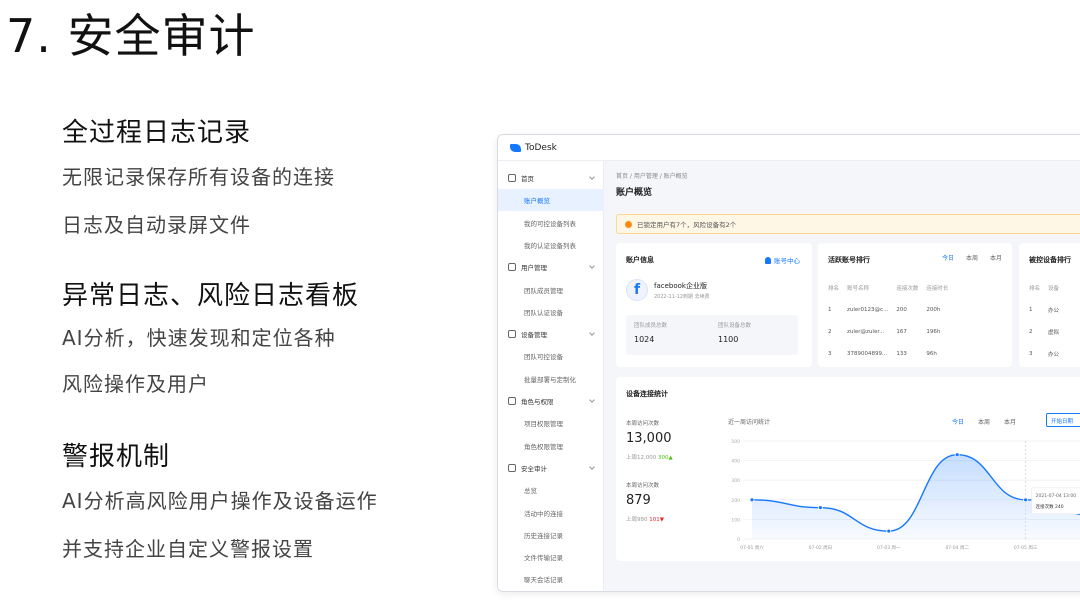 The height and width of the screenshot is (607, 1080). Describe the element at coordinates (892, 332) in the screenshot. I see `table-row: 2 zuler@zuler... 167 196h` at that location.